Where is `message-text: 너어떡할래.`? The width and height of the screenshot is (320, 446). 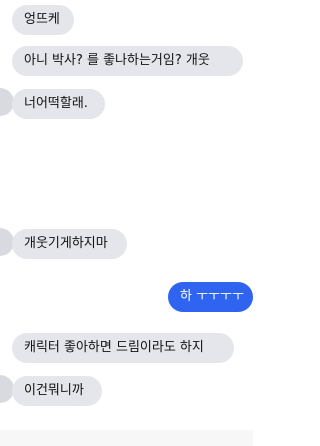 message-text: 너어떡할래. is located at coordinates (56, 103).